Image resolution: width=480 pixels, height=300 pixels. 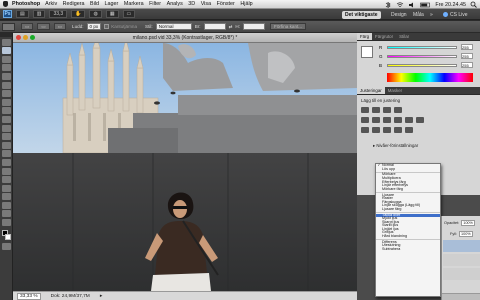 What do you see at coordinates (409, 130) in the screenshot?
I see `selective-color-icon` at bounding box center [409, 130].